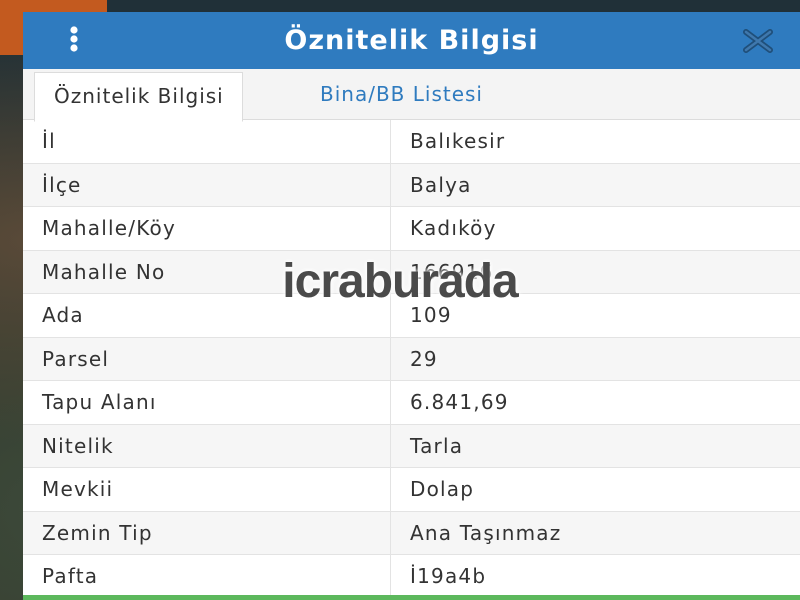  I want to click on row-key: Mahalle/Köy, so click(207, 228).